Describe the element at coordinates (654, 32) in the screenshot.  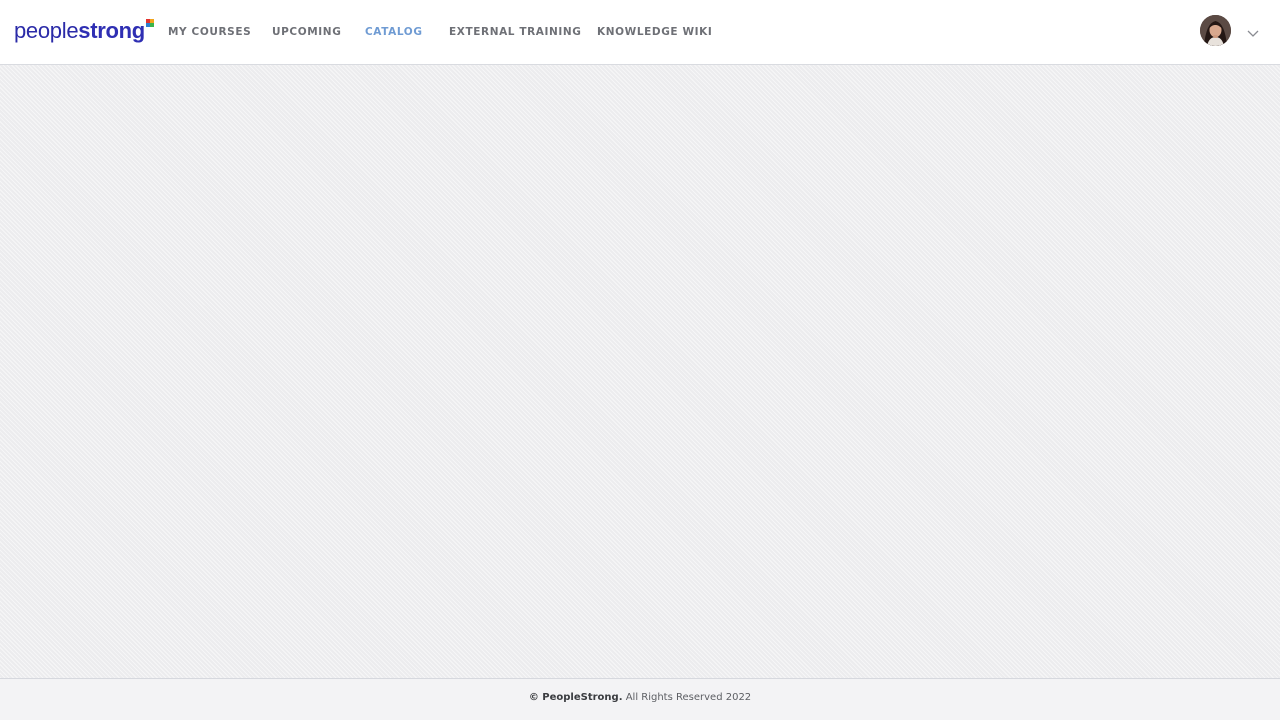
I see `nav-item-knowledge-wiki: KNOWLEDGE WIKI` at that location.